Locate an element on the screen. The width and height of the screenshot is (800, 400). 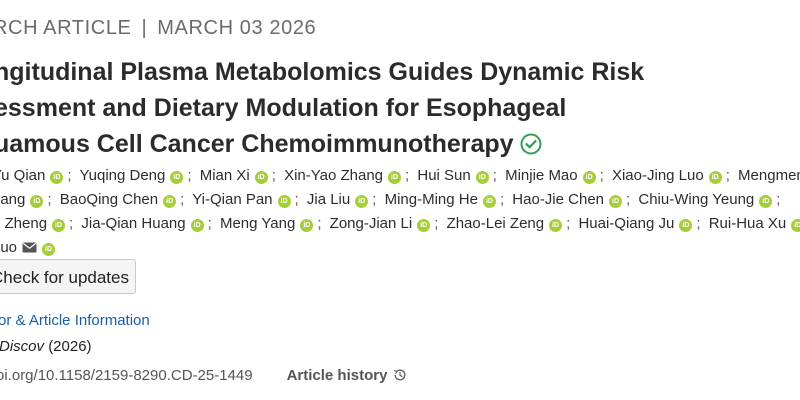
check-circle-icon is located at coordinates (531, 147).